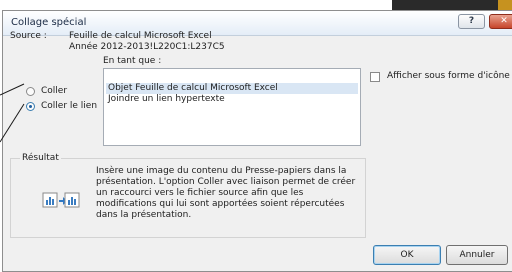 The height and width of the screenshot is (272, 512). I want to click on dialog-title: Collage spécial, so click(49, 22).